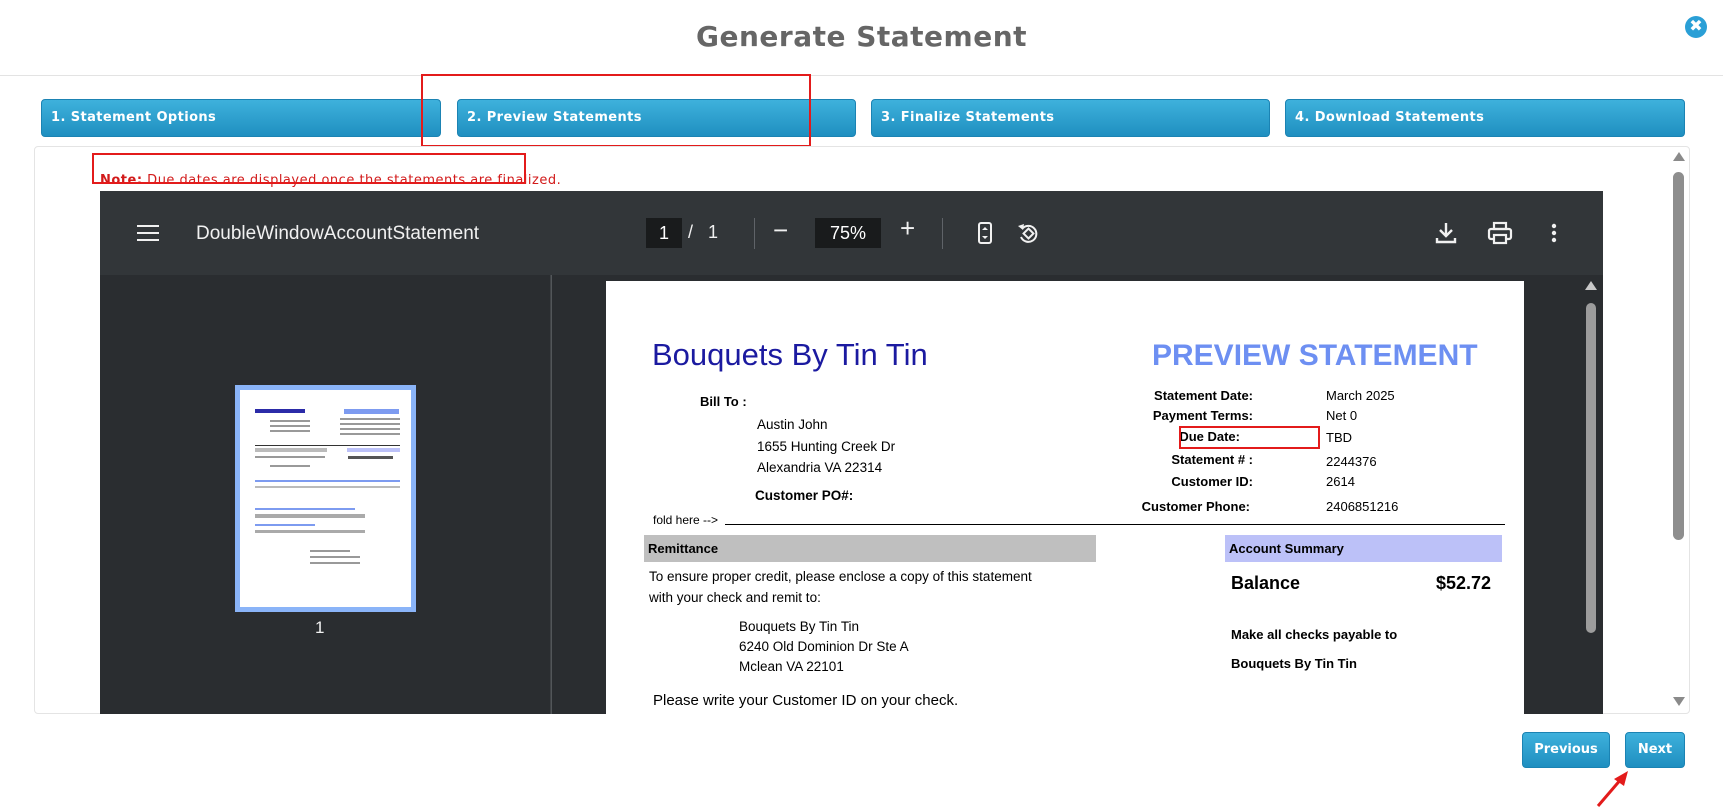 The height and width of the screenshot is (808, 1723). I want to click on fit-page-icon, so click(985, 233).